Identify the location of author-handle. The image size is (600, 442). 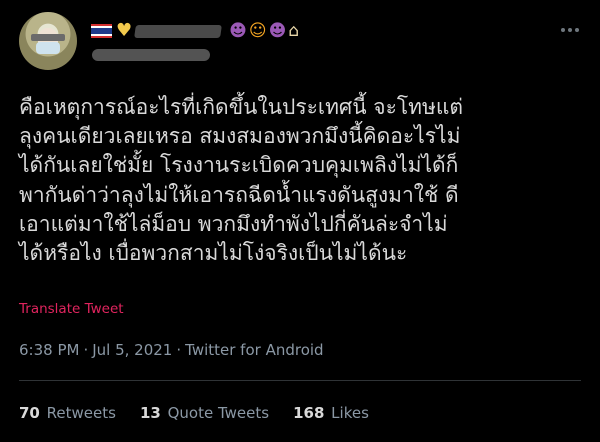
(151, 55).